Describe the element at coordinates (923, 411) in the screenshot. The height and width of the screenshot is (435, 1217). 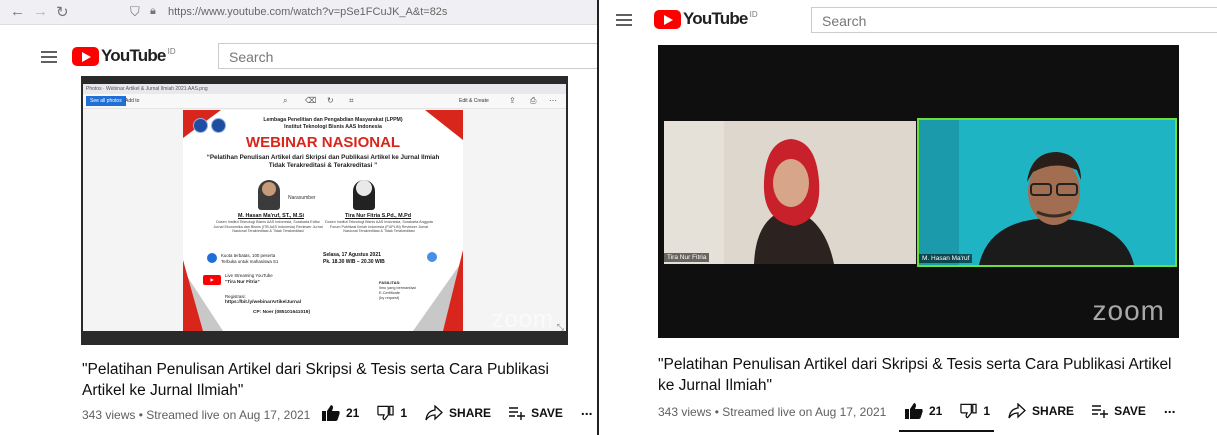
I see `like-button-right: 21` at that location.